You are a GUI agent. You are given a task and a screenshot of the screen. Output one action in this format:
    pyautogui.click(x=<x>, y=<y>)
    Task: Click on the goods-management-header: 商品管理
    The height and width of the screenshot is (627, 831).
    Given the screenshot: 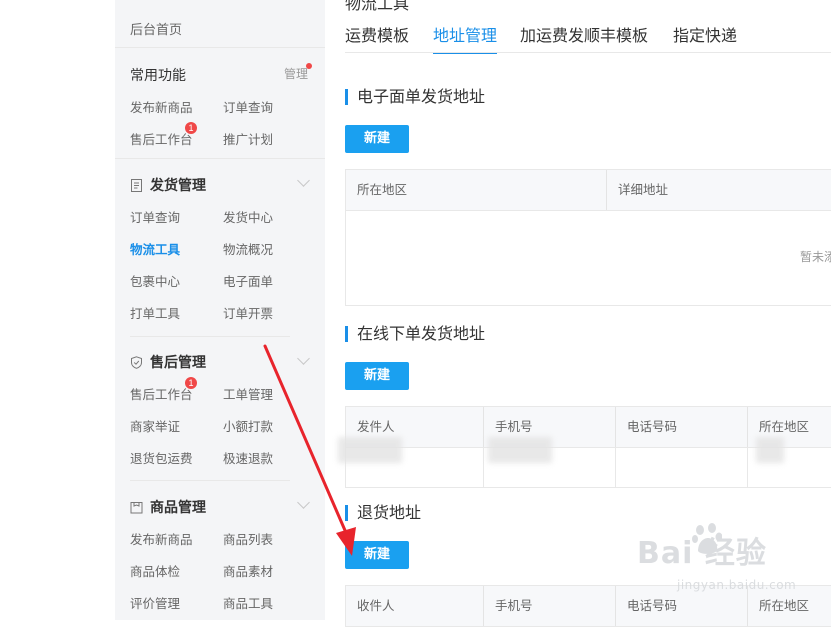 What is the action you would take?
    pyautogui.click(x=168, y=507)
    